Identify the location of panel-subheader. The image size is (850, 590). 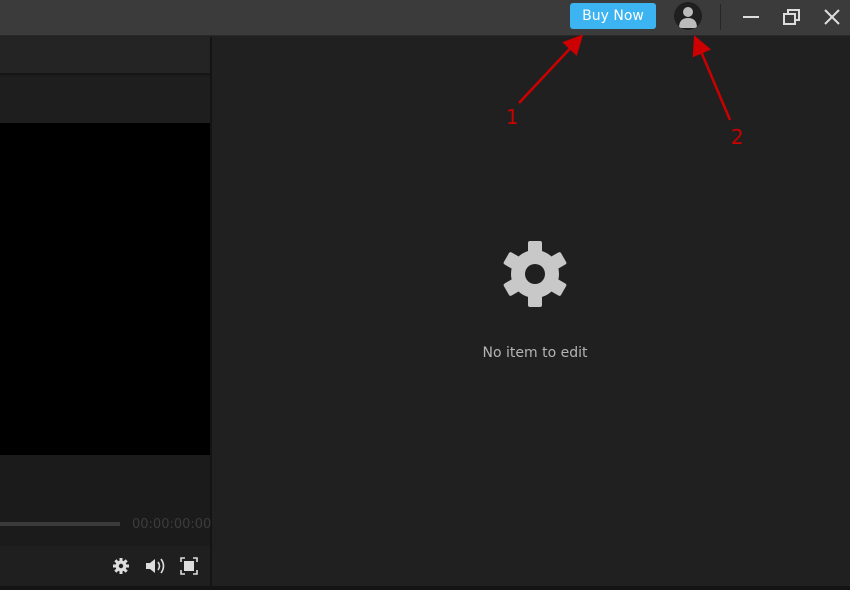
(105, 100).